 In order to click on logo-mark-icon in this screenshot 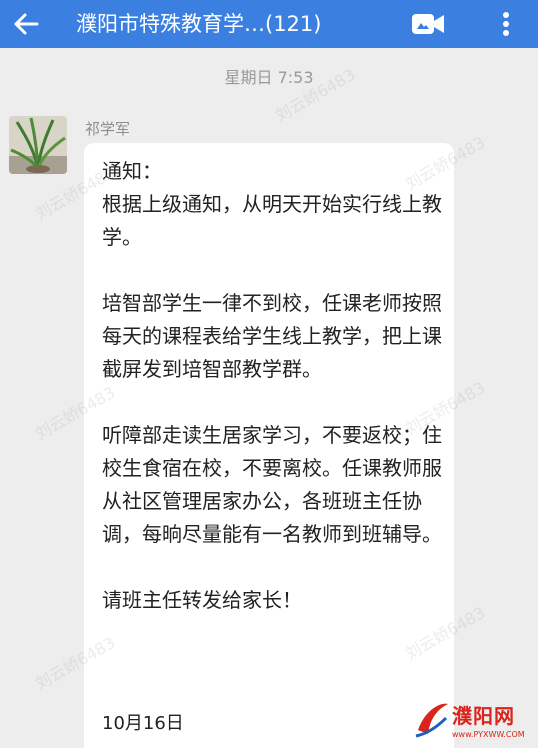, I will do `click(431, 720)`.